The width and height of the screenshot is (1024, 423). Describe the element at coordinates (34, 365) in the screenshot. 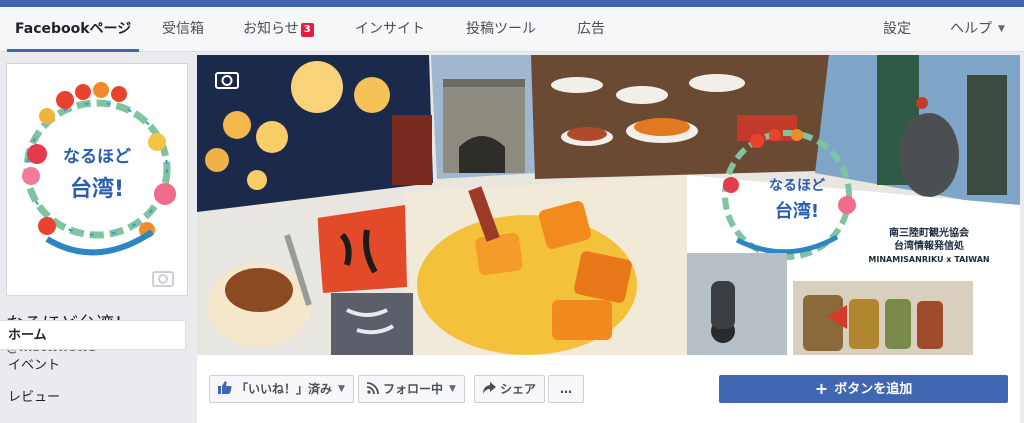

I see `sidebar-item-label: イベント` at that location.